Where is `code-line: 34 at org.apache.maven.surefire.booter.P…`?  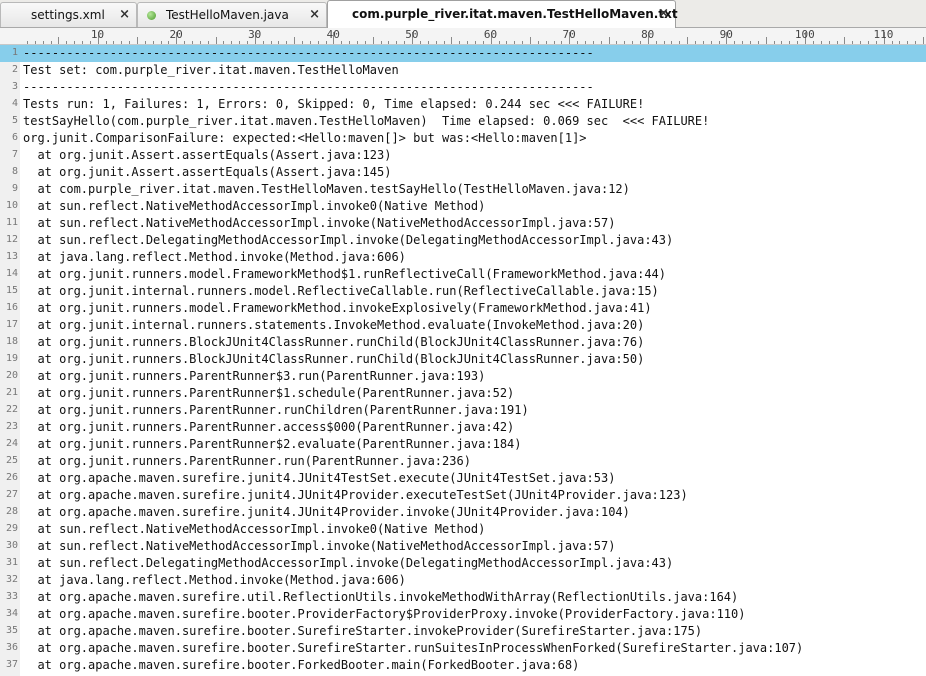
code-line: 34 at org.apache.maven.surefire.booter.P… is located at coordinates (463, 614).